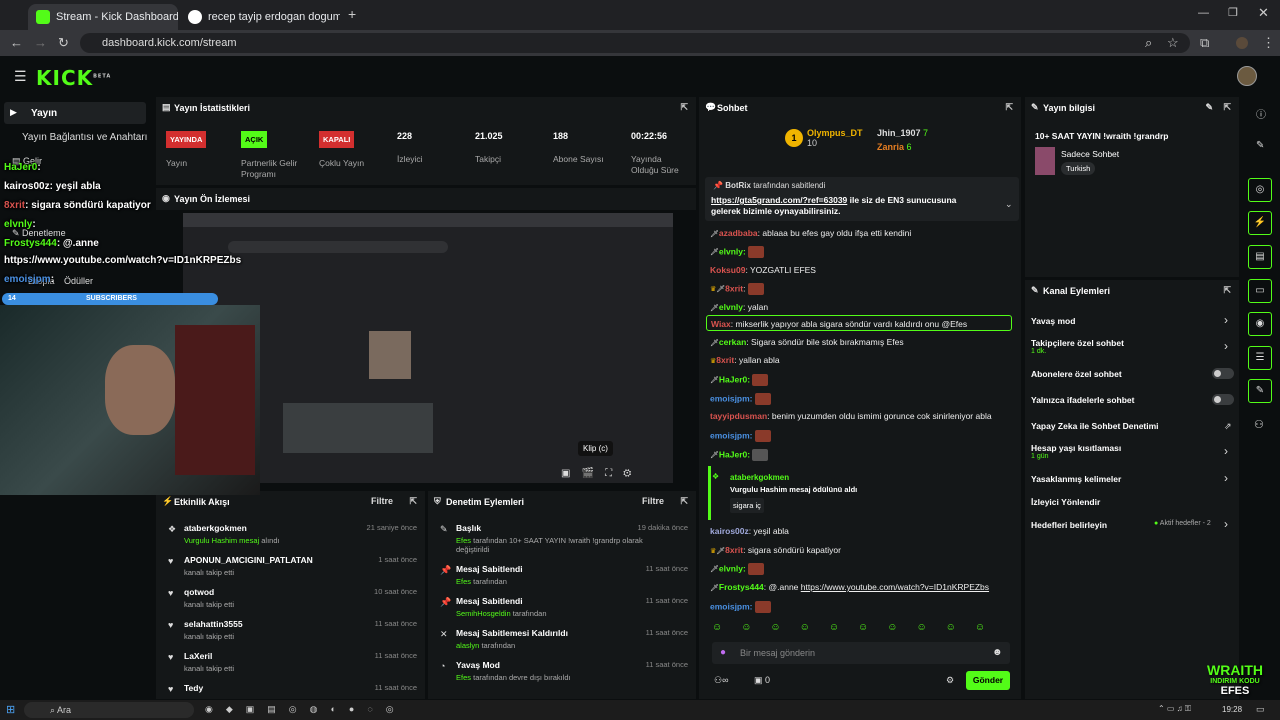  Describe the element at coordinates (1069, 525) in the screenshot. I see `action-set-goals: Hedefleri belirleyin` at that location.